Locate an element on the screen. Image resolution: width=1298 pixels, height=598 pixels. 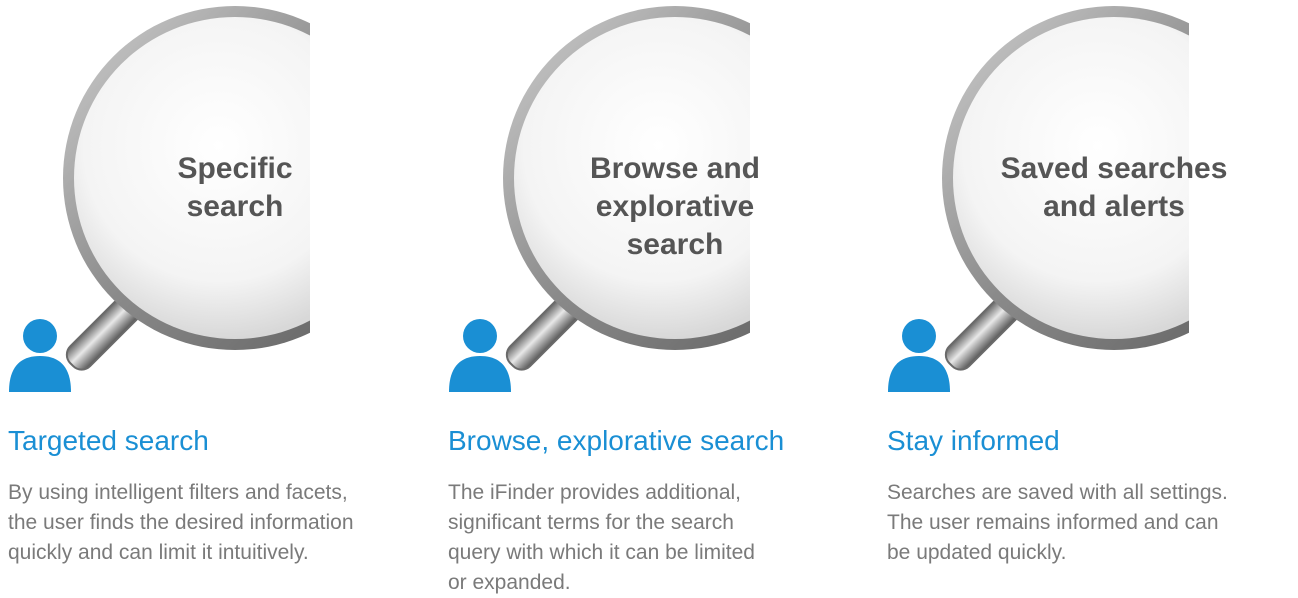
feature-title: Targeted search is located at coordinates (108, 440).